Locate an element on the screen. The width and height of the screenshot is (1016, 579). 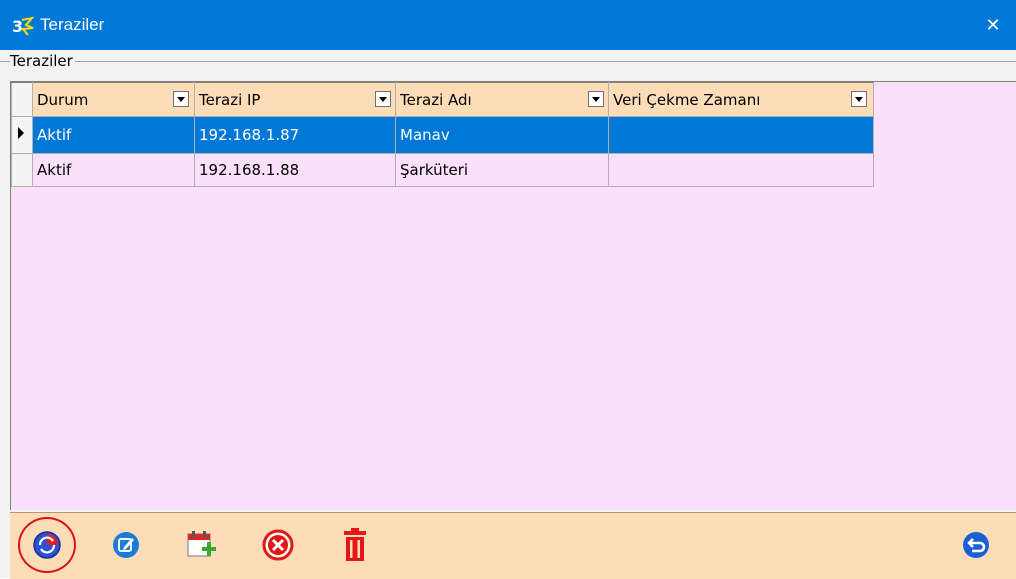
close-button: ✕ is located at coordinates (993, 25).